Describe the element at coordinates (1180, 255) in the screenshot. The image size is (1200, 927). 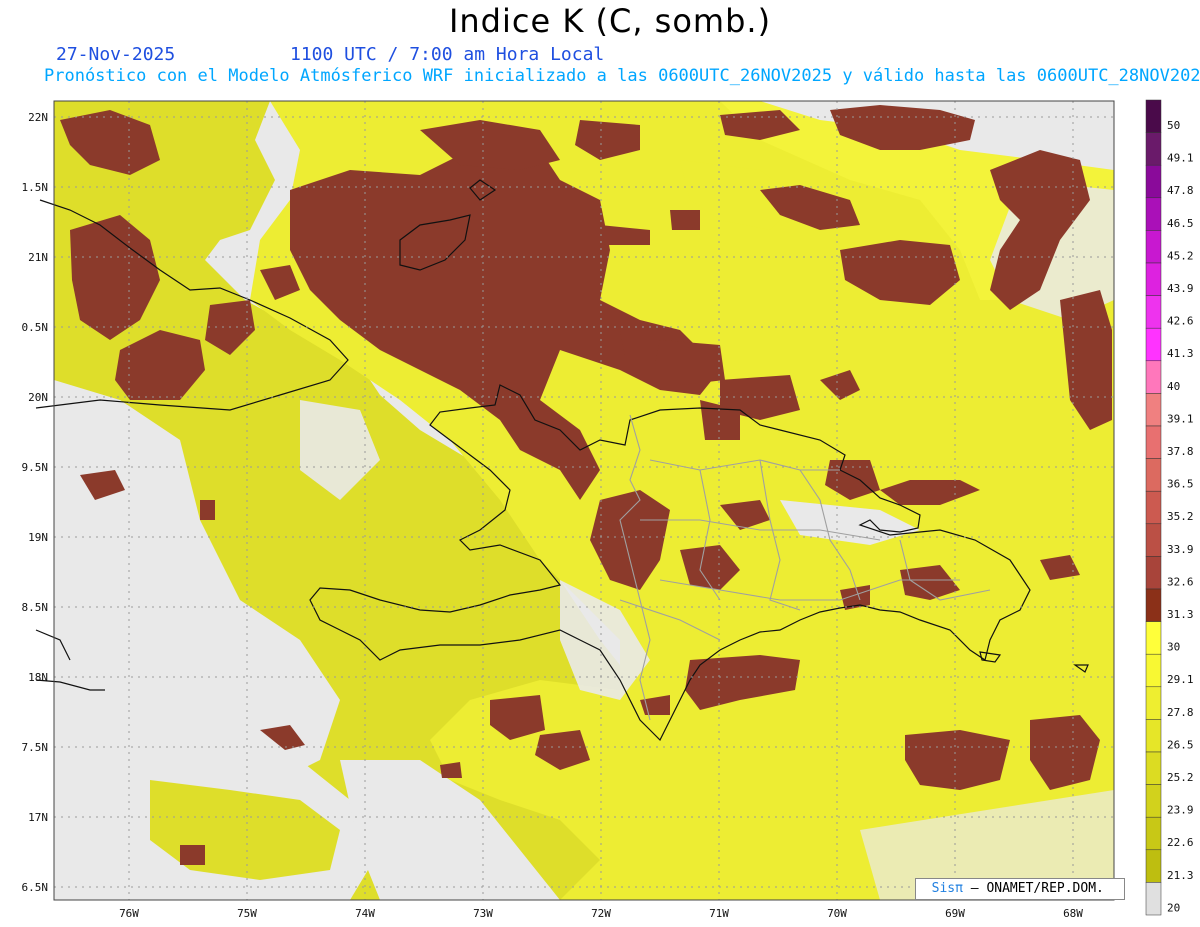
I see `colorbar-label: 45.2` at that location.